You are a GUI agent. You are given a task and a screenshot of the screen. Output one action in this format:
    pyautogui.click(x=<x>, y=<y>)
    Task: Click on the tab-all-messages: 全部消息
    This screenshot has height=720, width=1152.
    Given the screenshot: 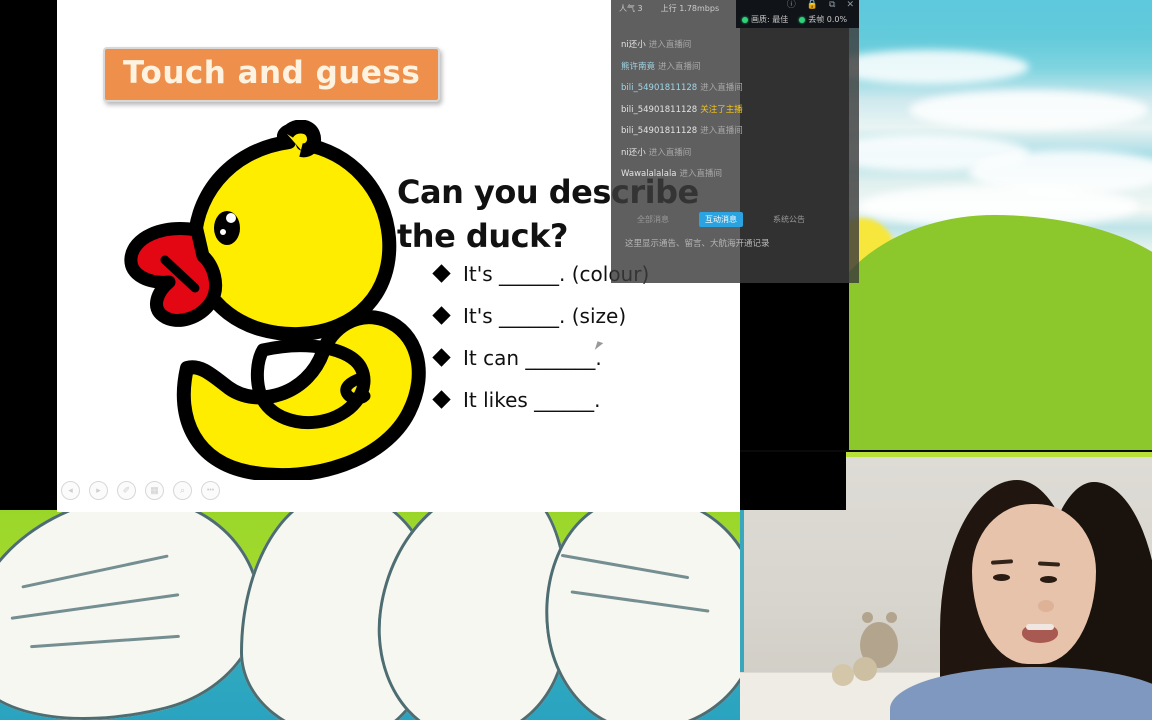 What is the action you would take?
    pyautogui.click(x=653, y=219)
    